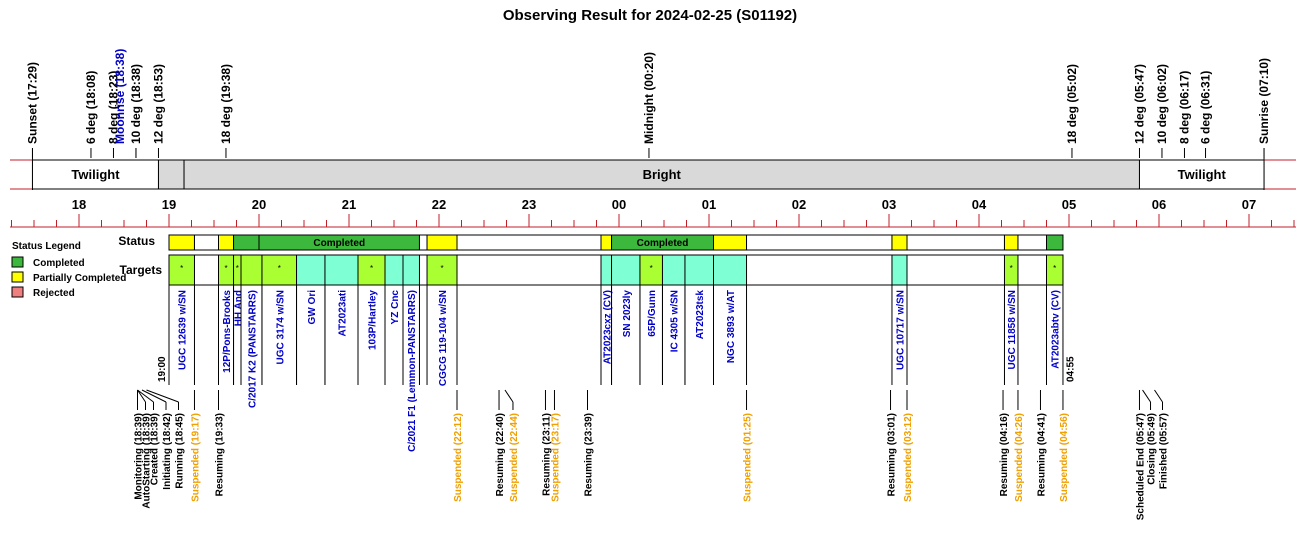 This screenshot has height=560, width=1300. What do you see at coordinates (79, 204) in the screenshot?
I see `hour-label: 18` at bounding box center [79, 204].